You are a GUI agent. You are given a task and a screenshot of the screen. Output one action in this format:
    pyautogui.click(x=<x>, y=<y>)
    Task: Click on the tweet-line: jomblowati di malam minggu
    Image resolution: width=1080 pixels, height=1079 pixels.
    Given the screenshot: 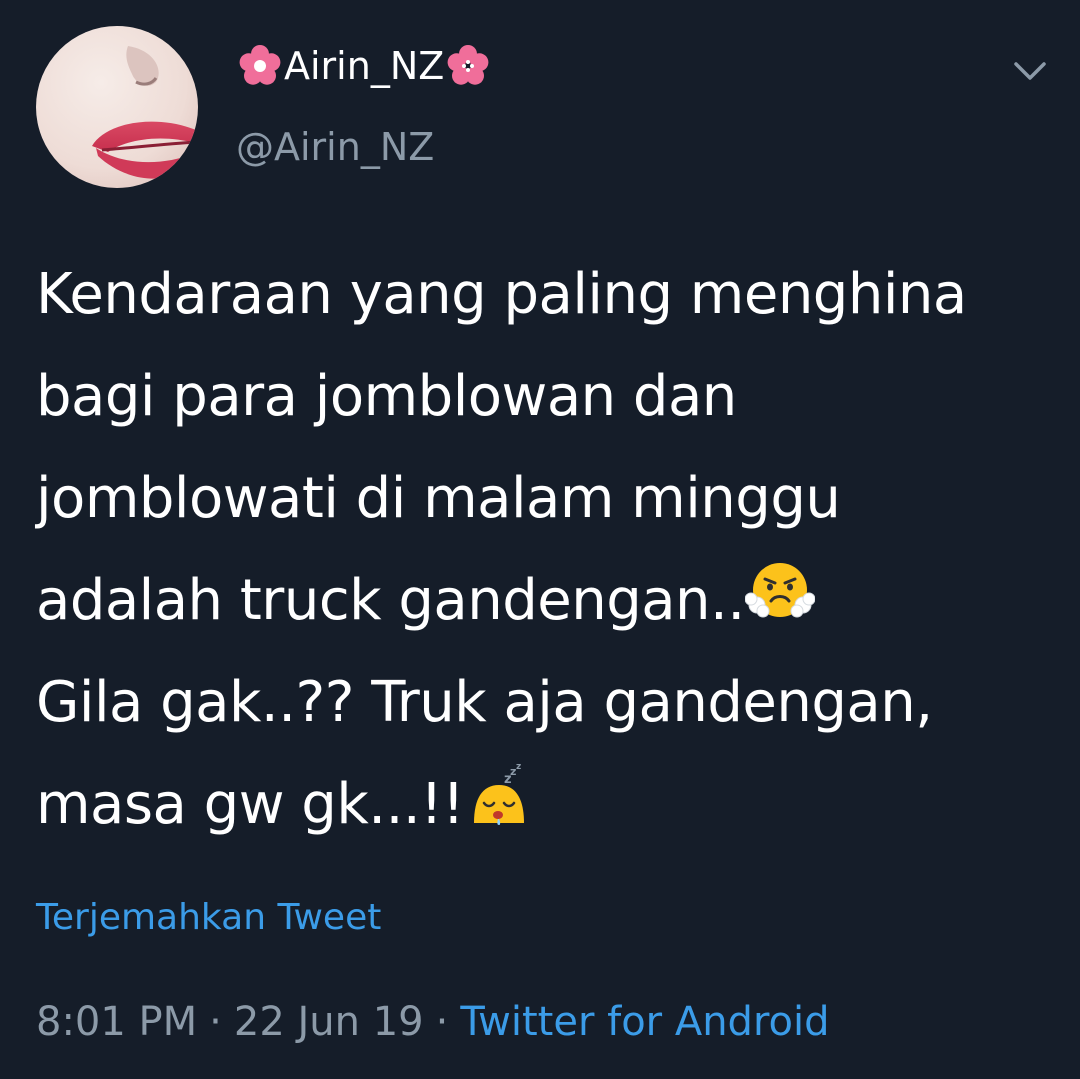 What is the action you would take?
    pyautogui.click(x=438, y=498)
    